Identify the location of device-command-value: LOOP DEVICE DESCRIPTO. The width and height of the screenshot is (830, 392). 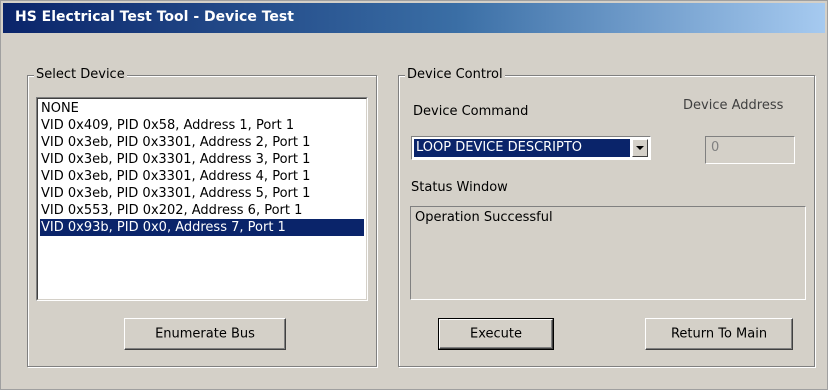
(522, 148).